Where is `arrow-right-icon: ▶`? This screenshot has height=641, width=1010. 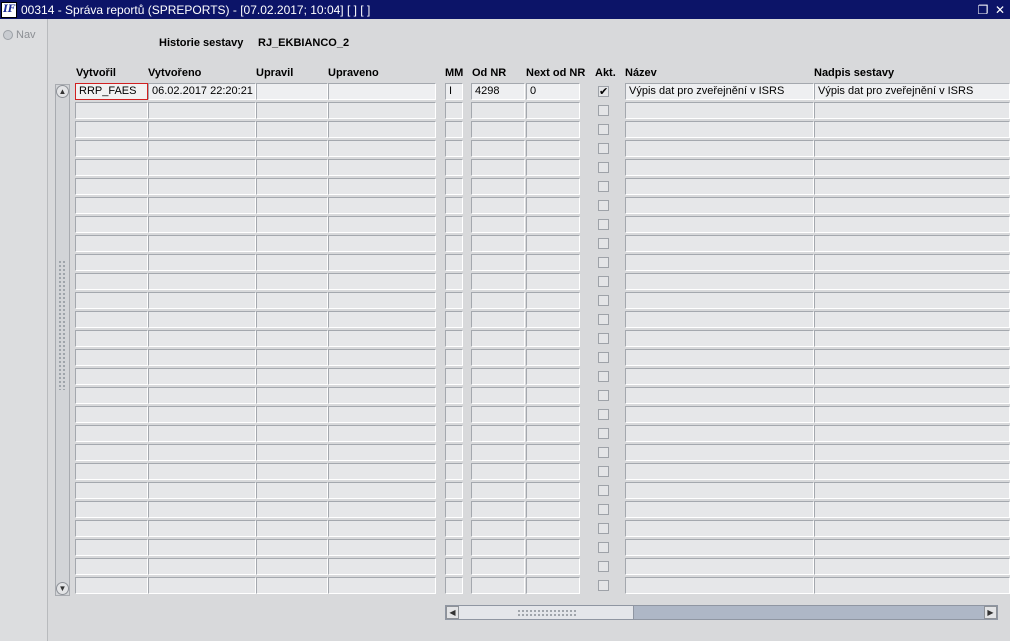 arrow-right-icon: ▶ is located at coordinates (990, 612).